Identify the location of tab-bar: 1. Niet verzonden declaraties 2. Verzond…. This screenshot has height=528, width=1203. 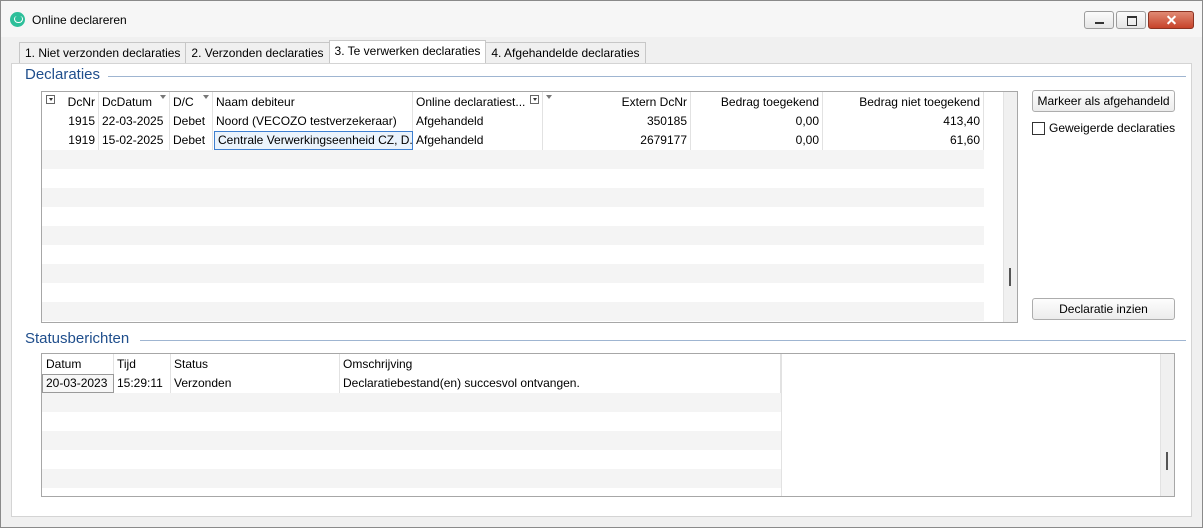
(332, 52).